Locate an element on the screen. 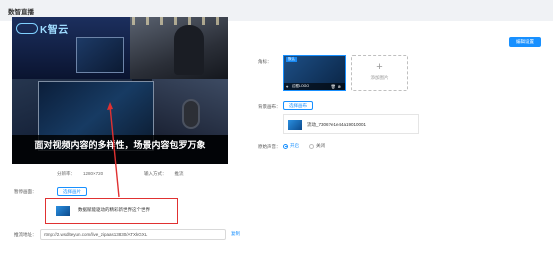 This screenshot has width=553, height=260. sound-off-label: 关闭 is located at coordinates (320, 145).